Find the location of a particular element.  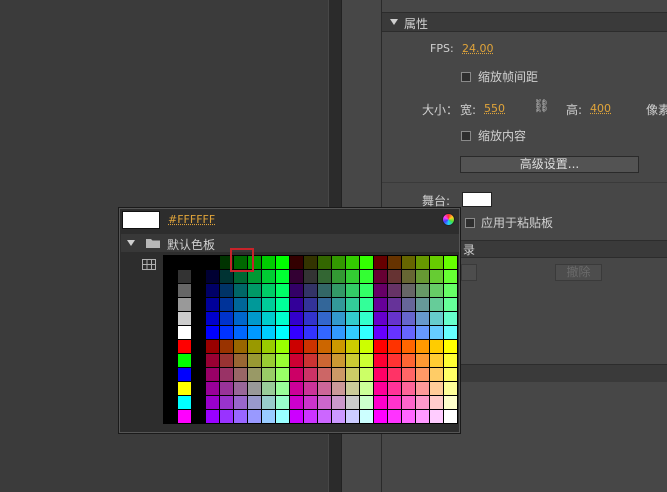

width-value: 550 is located at coordinates (494, 108).